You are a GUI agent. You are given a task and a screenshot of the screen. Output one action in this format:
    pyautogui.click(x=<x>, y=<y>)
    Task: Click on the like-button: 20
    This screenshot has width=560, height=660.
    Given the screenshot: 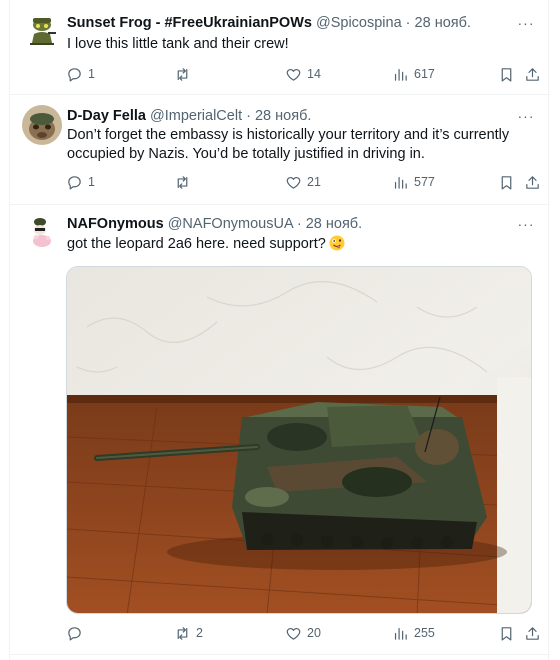 What is the action you would take?
    pyautogui.click(x=303, y=633)
    